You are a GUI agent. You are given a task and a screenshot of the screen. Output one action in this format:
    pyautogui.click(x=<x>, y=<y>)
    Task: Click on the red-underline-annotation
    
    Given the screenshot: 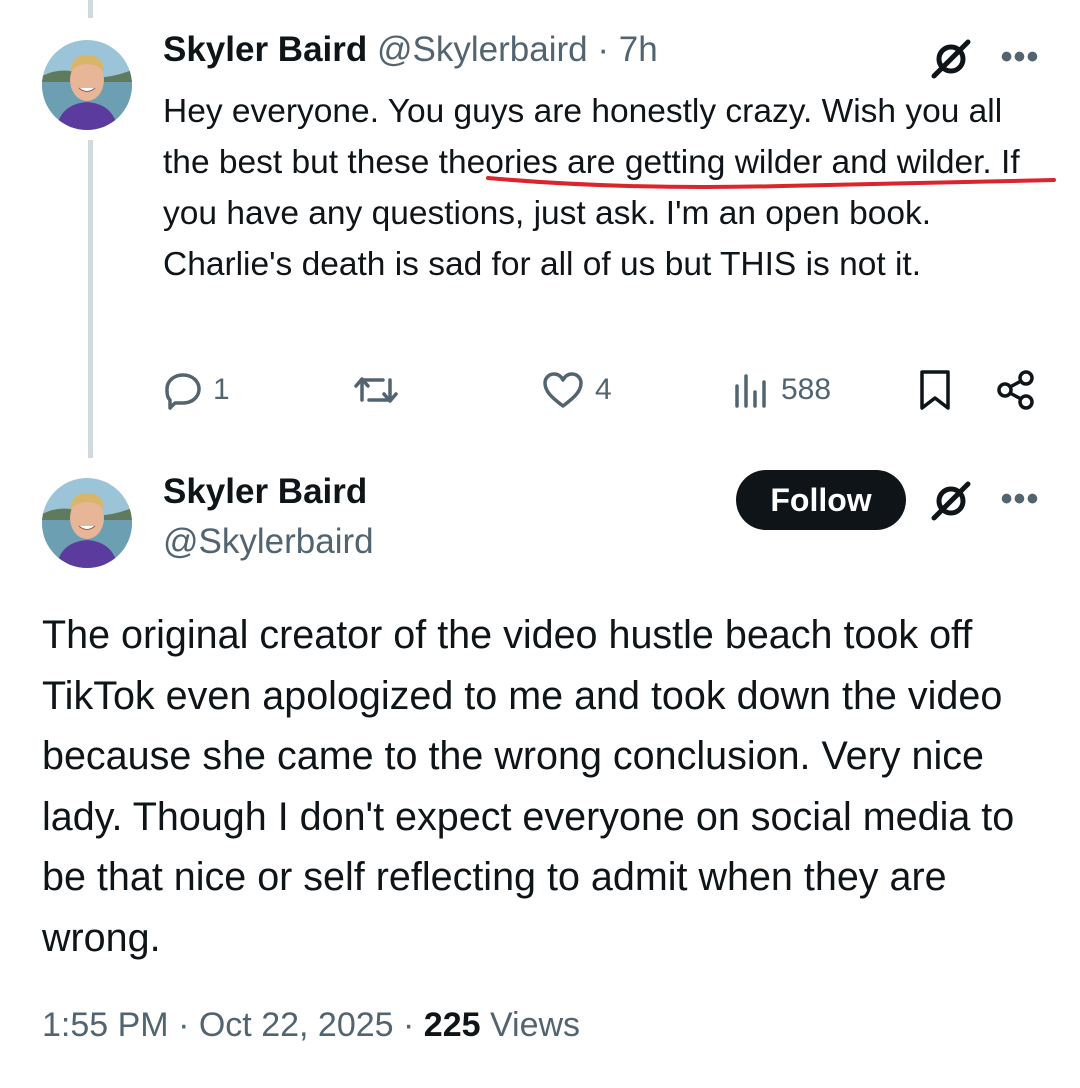 What is the action you would take?
    pyautogui.click(x=771, y=182)
    